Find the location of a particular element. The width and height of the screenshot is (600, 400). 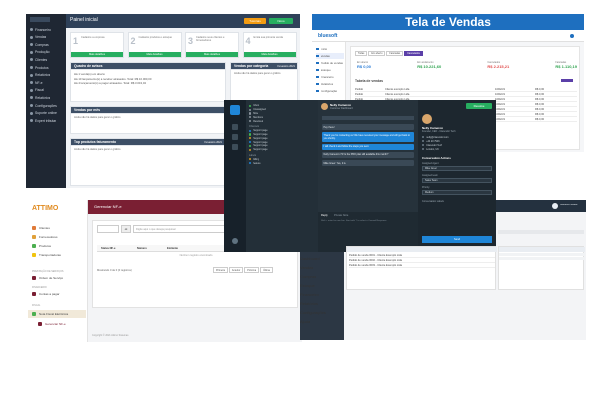

user-icon is located at coordinates (555, 206).